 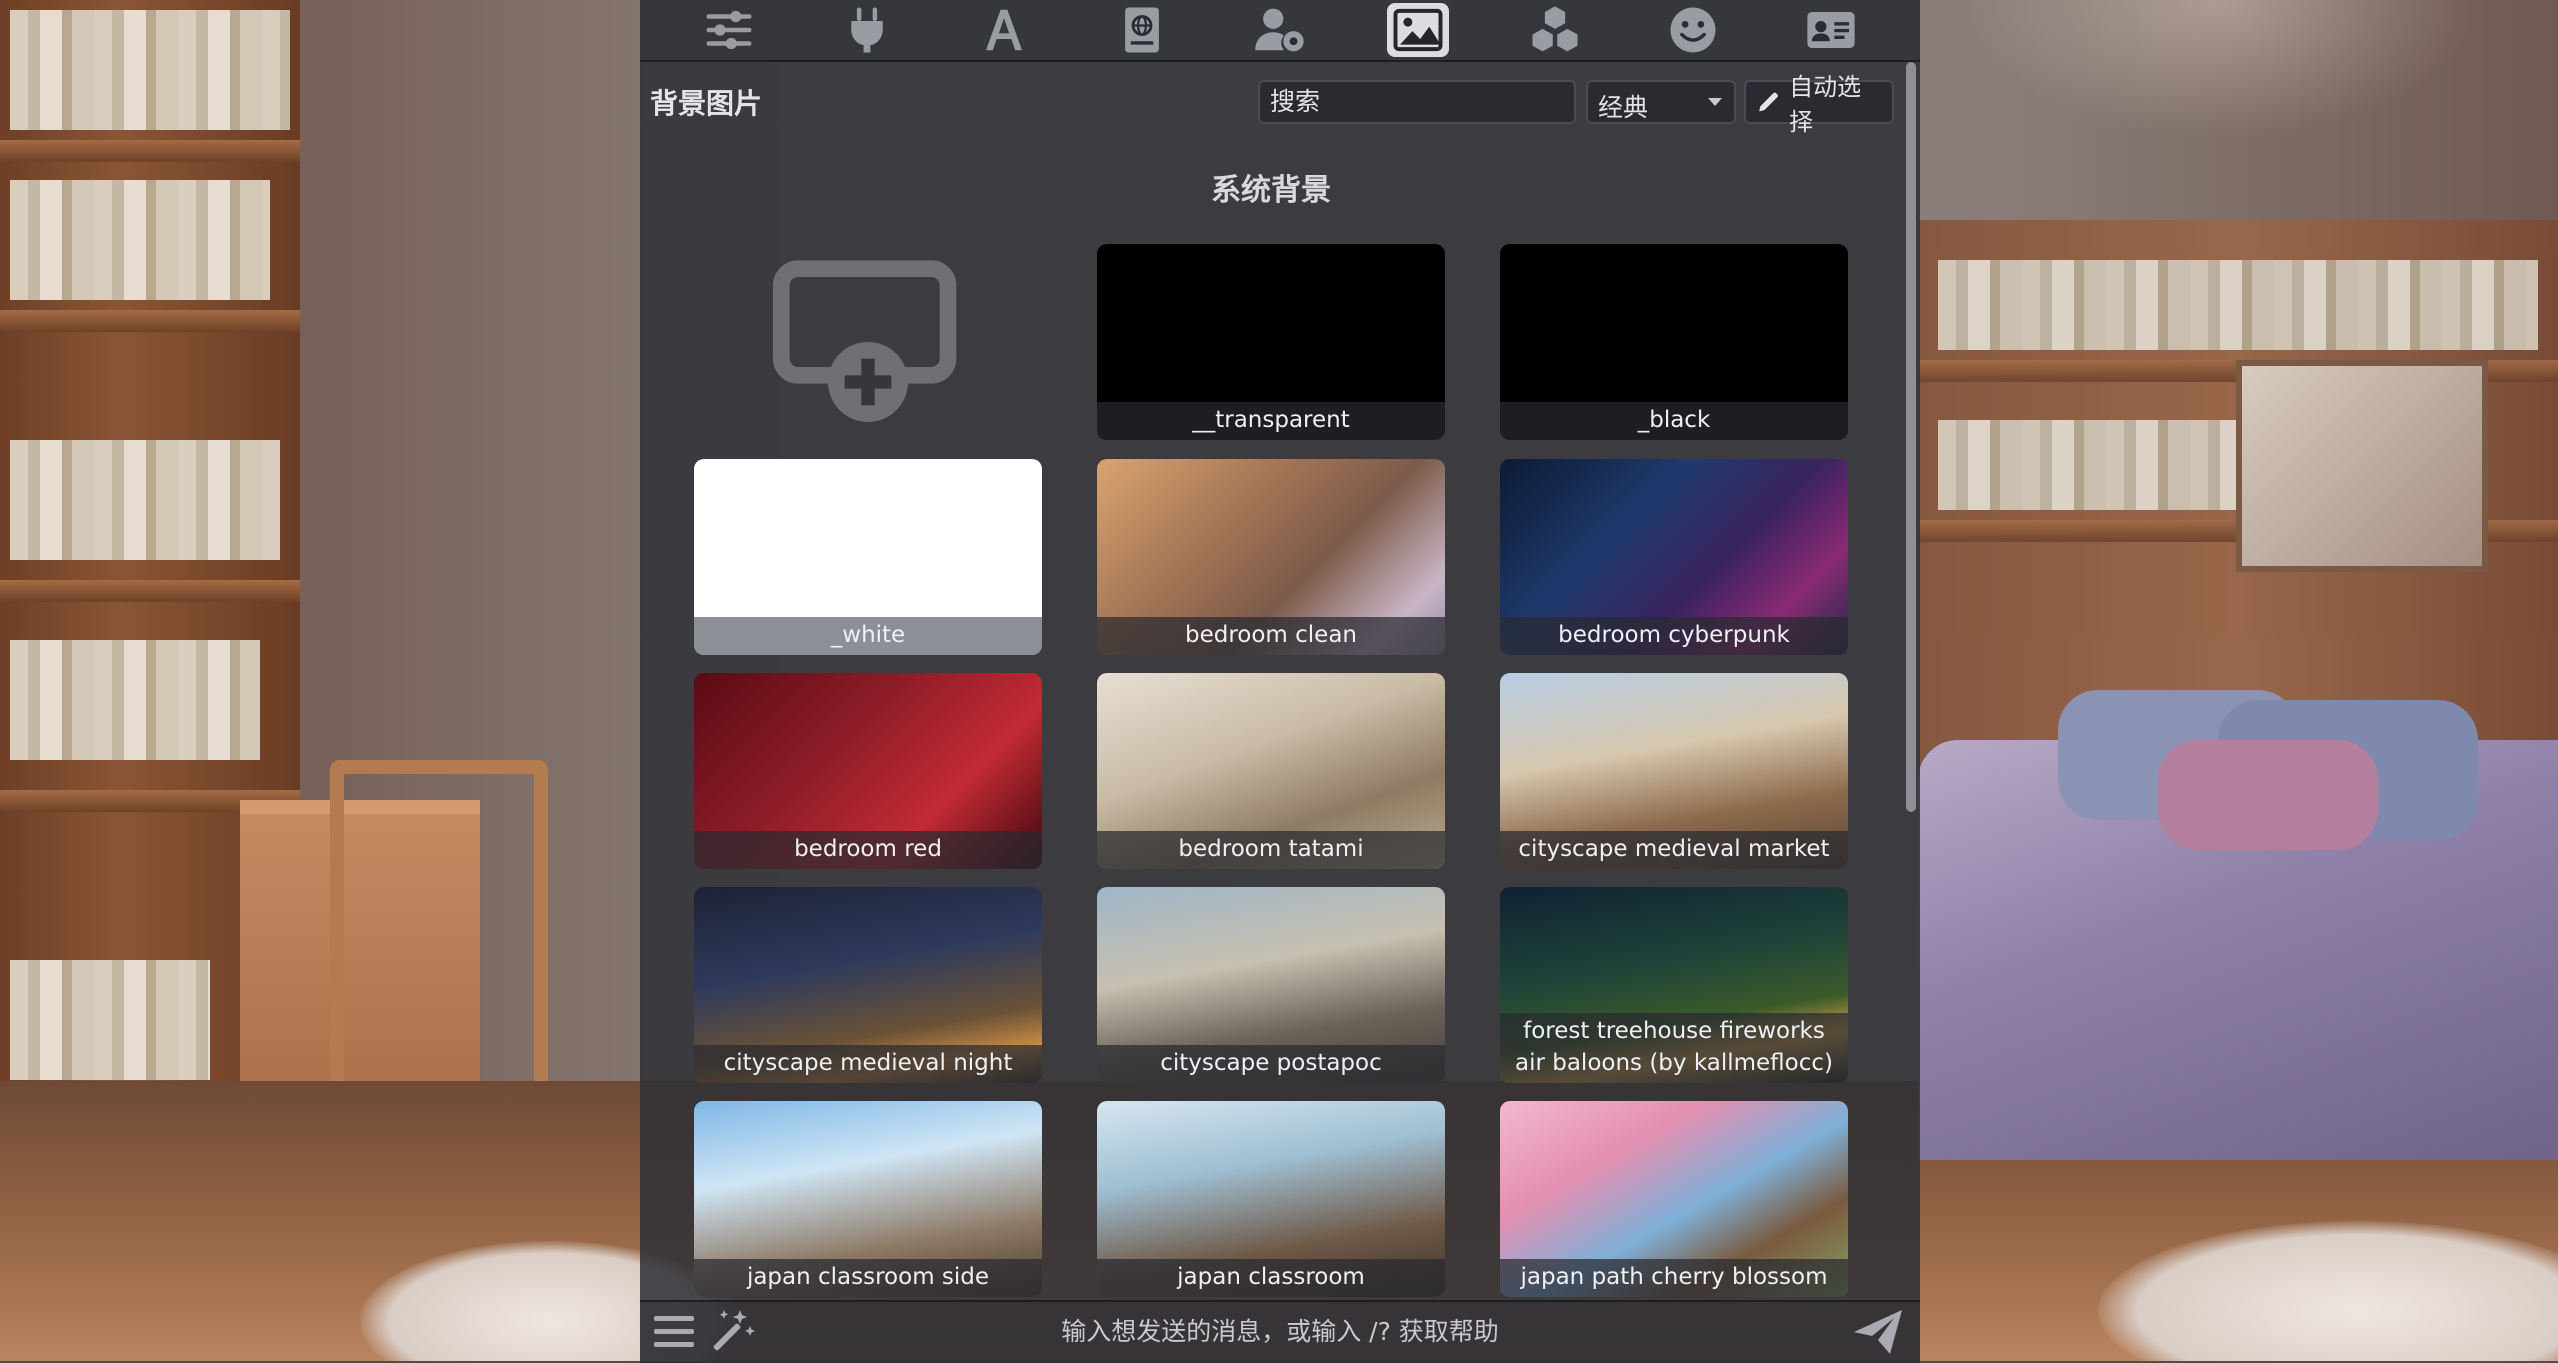 What do you see at coordinates (1693, 30) in the screenshot?
I see `smiley-icon` at bounding box center [1693, 30].